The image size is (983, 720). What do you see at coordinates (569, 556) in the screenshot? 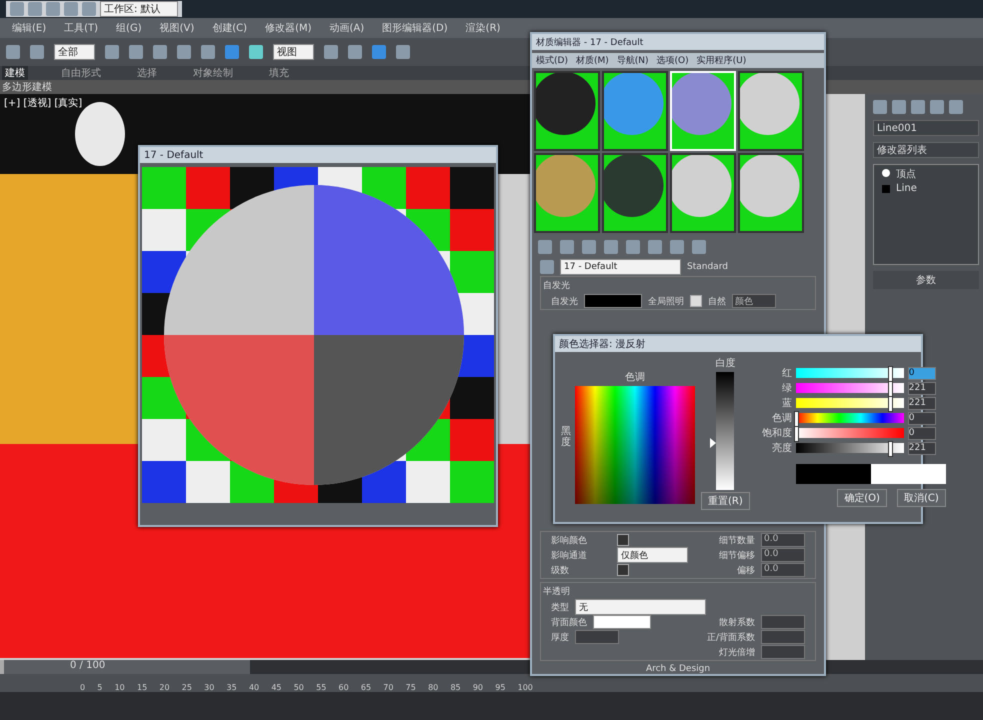
I see `field-label: 影响通道` at bounding box center [569, 556].